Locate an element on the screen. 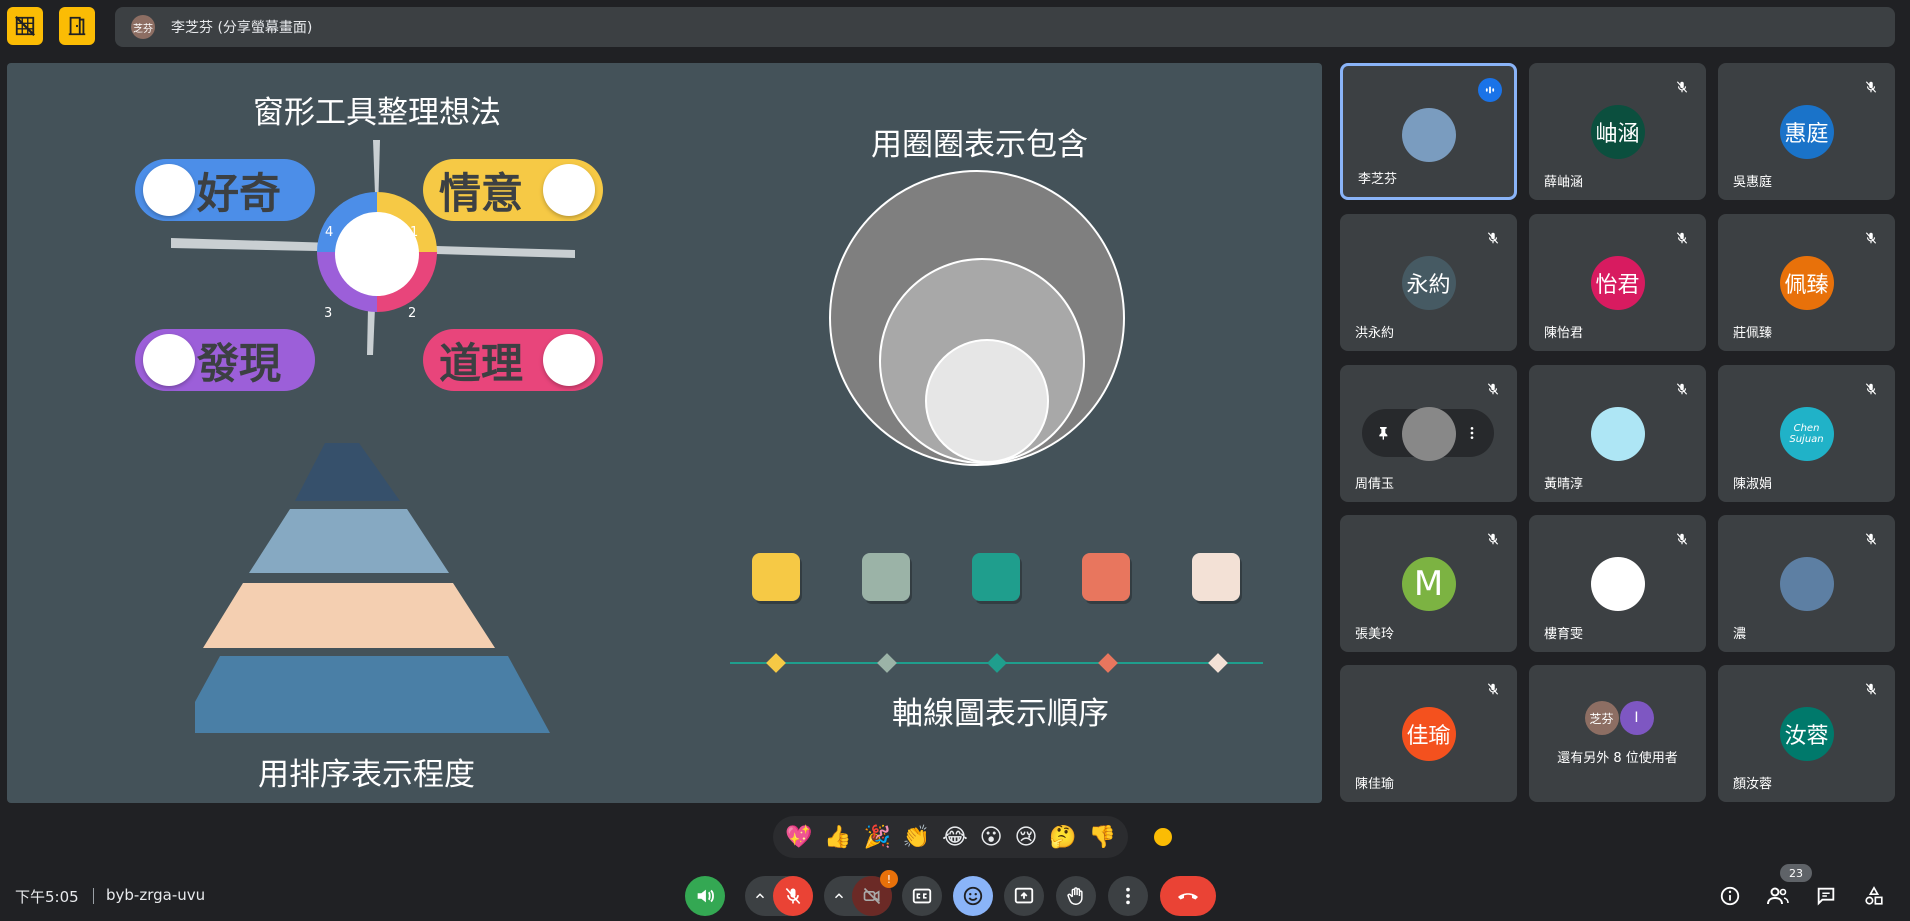  more-options-button is located at coordinates (1128, 896).